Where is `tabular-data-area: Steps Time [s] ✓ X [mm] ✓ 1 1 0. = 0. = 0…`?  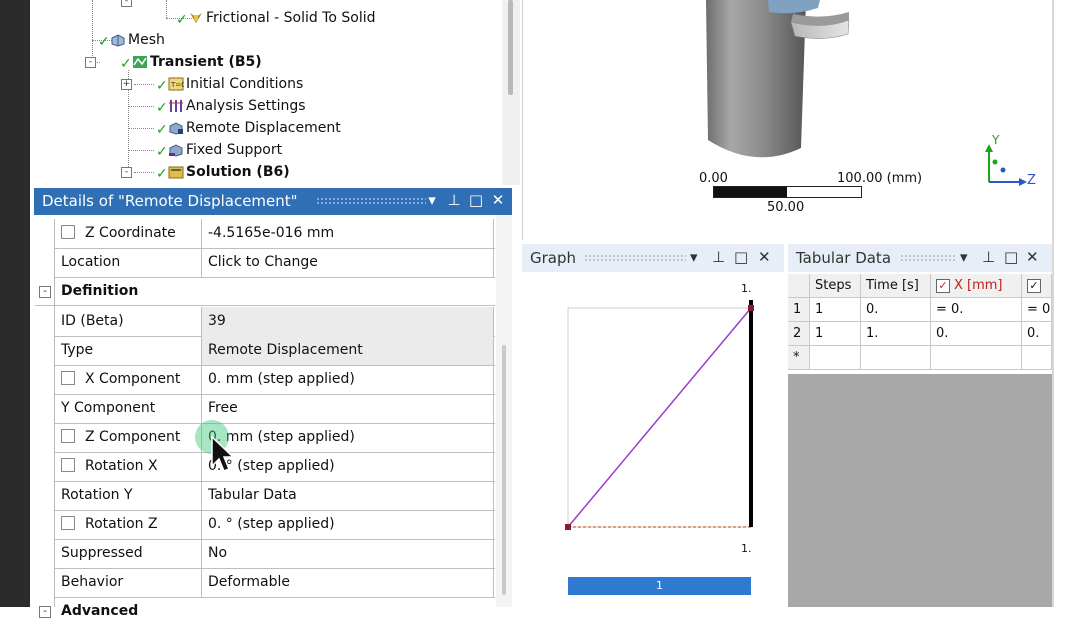
tabular-data-area: Steps Time [s] ✓ X [mm] ✓ 1 1 0. = 0. = 0… is located at coordinates (920, 439).